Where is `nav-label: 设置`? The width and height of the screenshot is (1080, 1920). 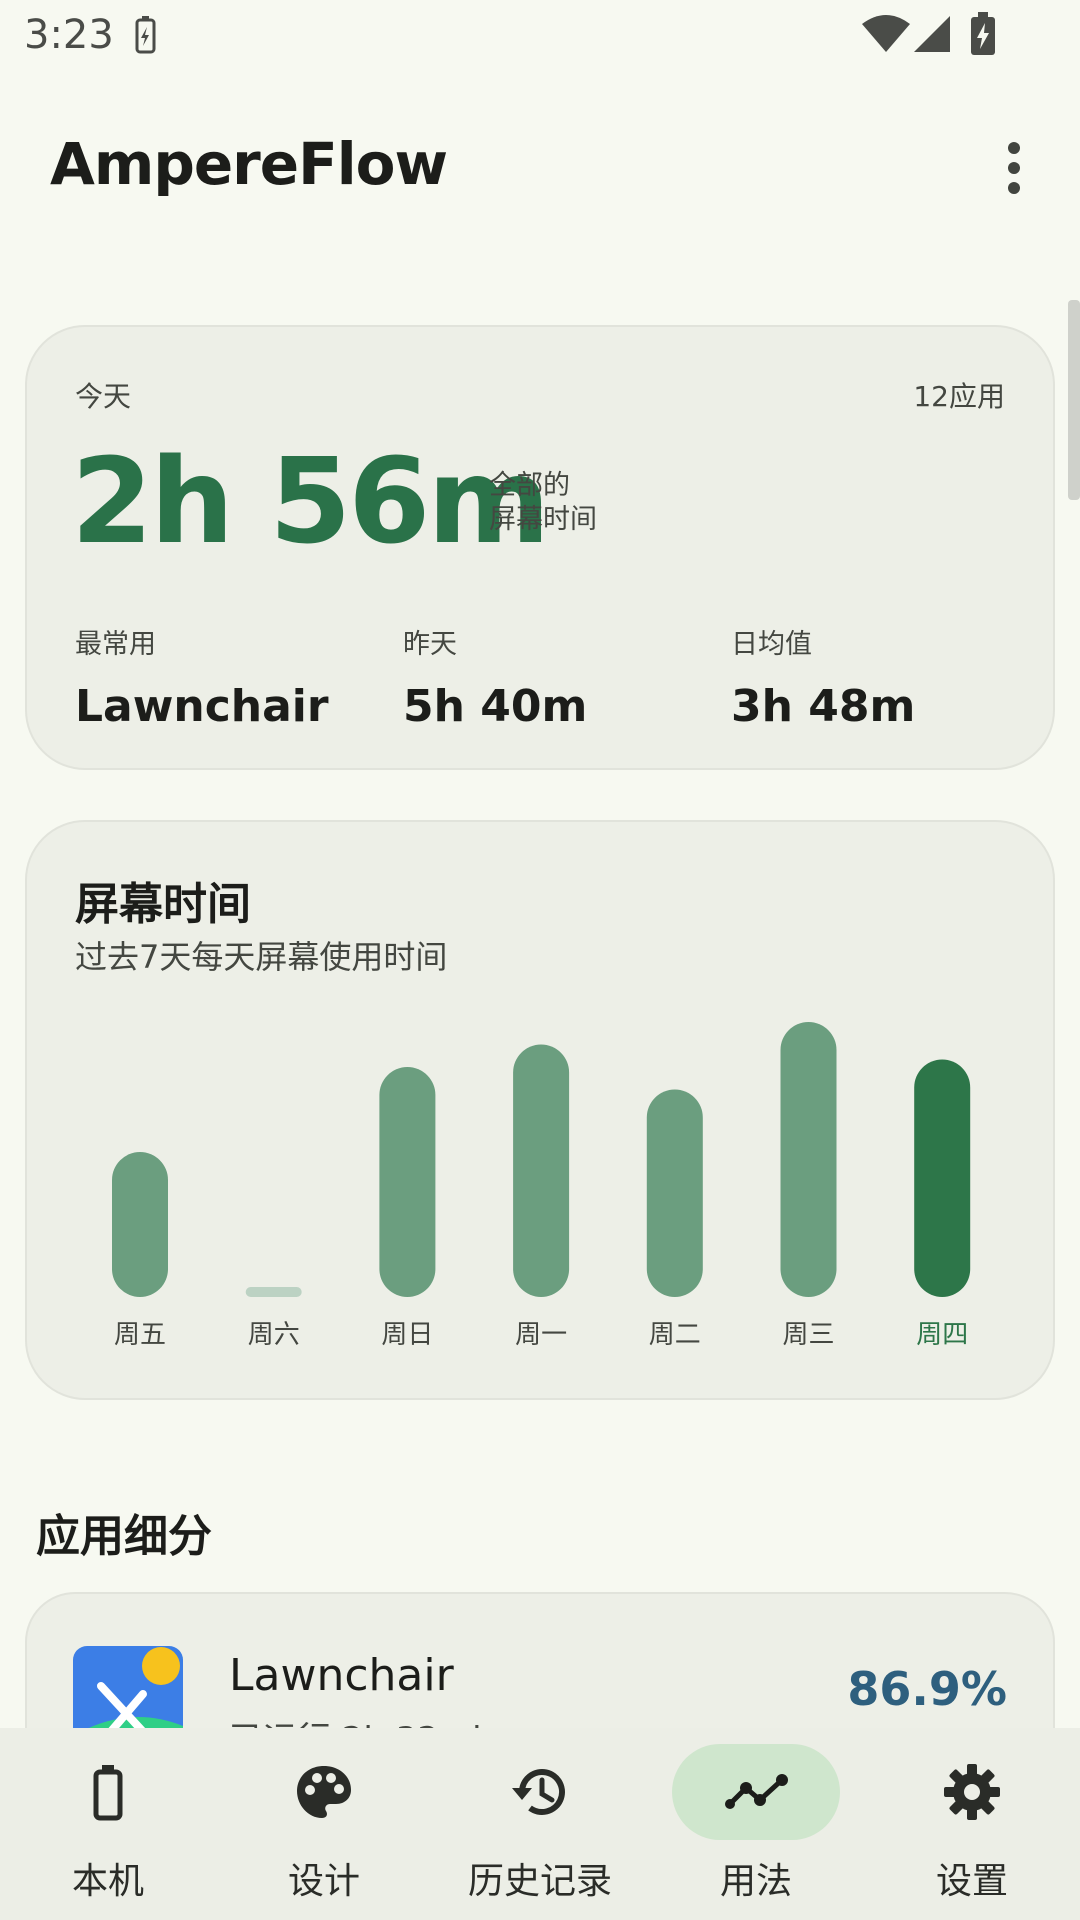
nav-label: 设置 is located at coordinates (971, 1881).